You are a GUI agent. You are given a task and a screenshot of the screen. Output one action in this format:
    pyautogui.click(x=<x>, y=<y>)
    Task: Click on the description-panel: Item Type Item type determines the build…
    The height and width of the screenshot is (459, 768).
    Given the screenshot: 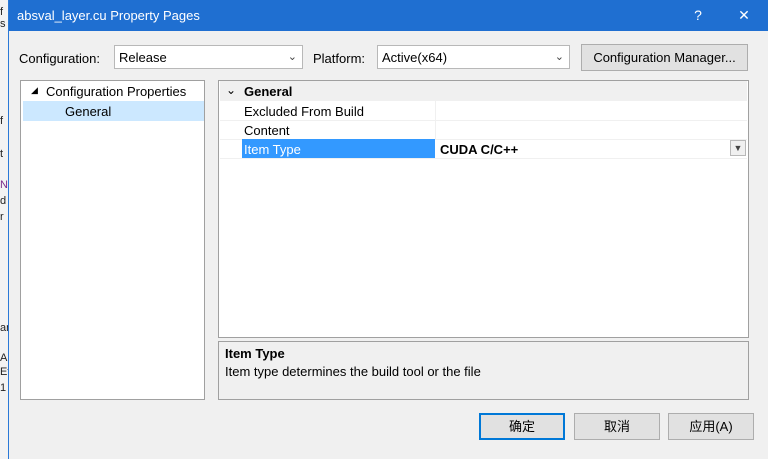 What is the action you would take?
    pyautogui.click(x=483, y=370)
    